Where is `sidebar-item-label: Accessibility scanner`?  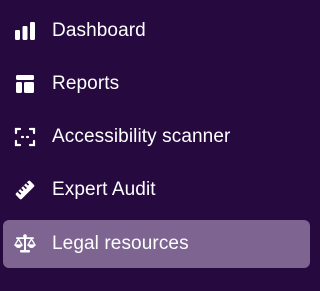
sidebar-item-label: Accessibility scanner is located at coordinates (141, 136).